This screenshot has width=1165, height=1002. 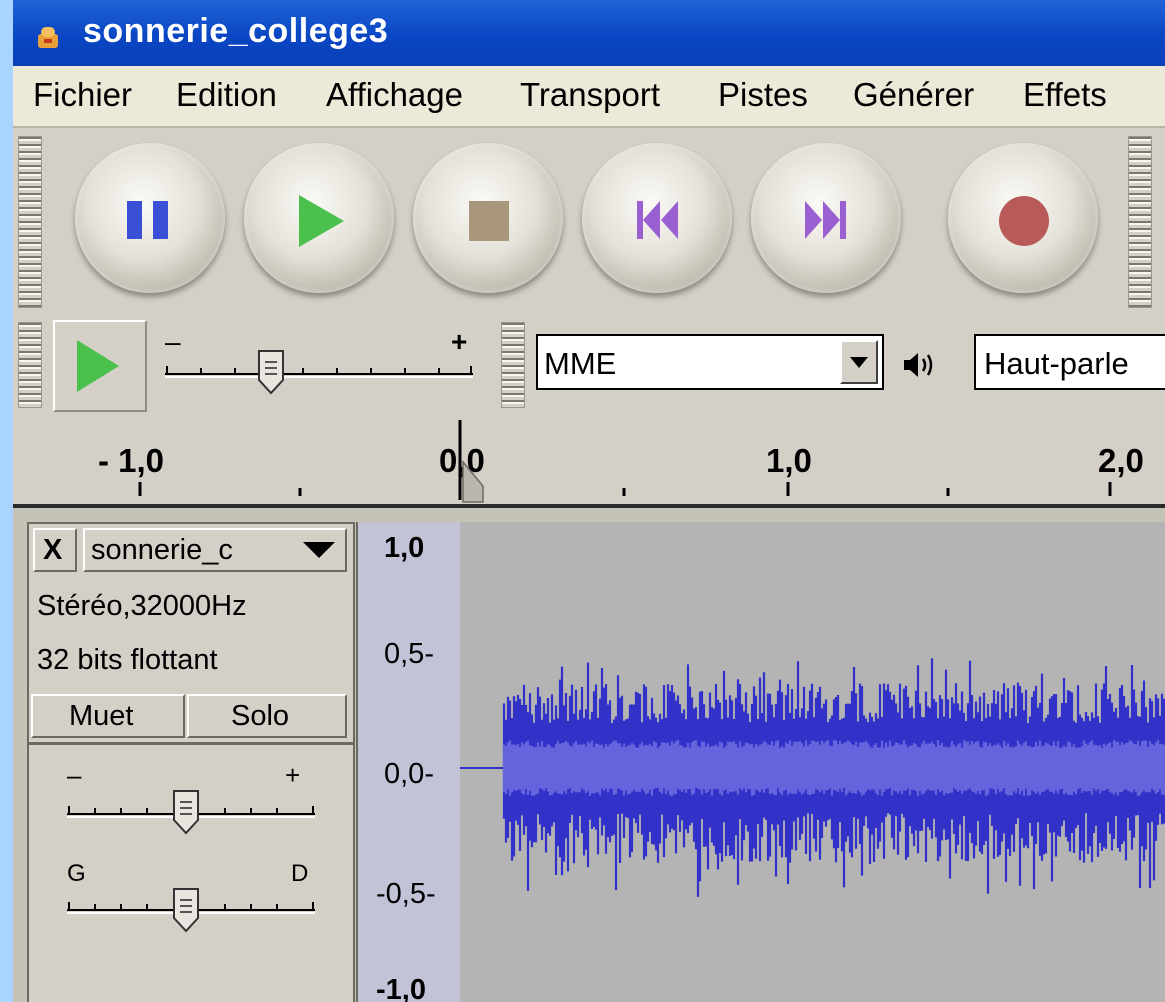 What do you see at coordinates (127, 660) in the screenshot?
I see `track-info-bits: 32 bits flottant` at bounding box center [127, 660].